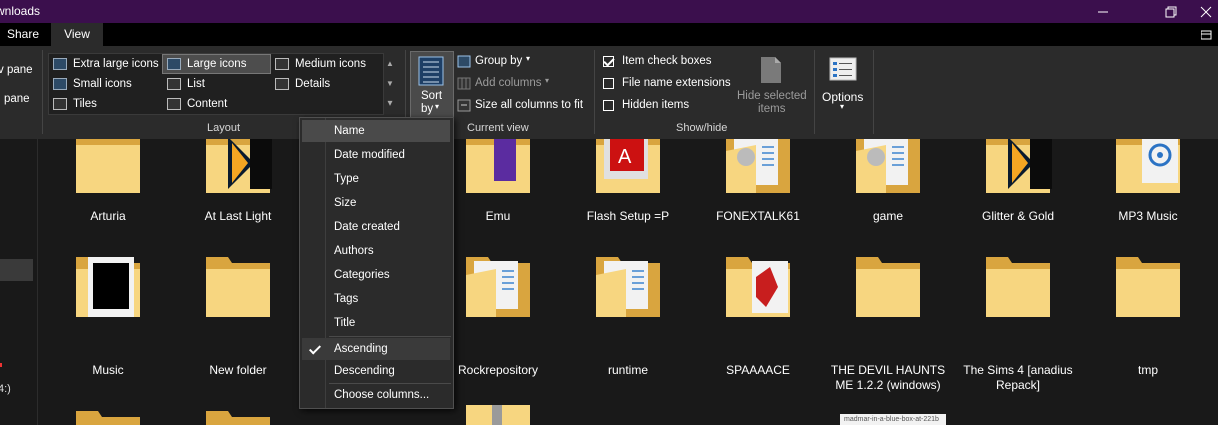 This screenshot has height=425, width=1218. What do you see at coordinates (196, 84) in the screenshot?
I see `layout-label: List` at bounding box center [196, 84].